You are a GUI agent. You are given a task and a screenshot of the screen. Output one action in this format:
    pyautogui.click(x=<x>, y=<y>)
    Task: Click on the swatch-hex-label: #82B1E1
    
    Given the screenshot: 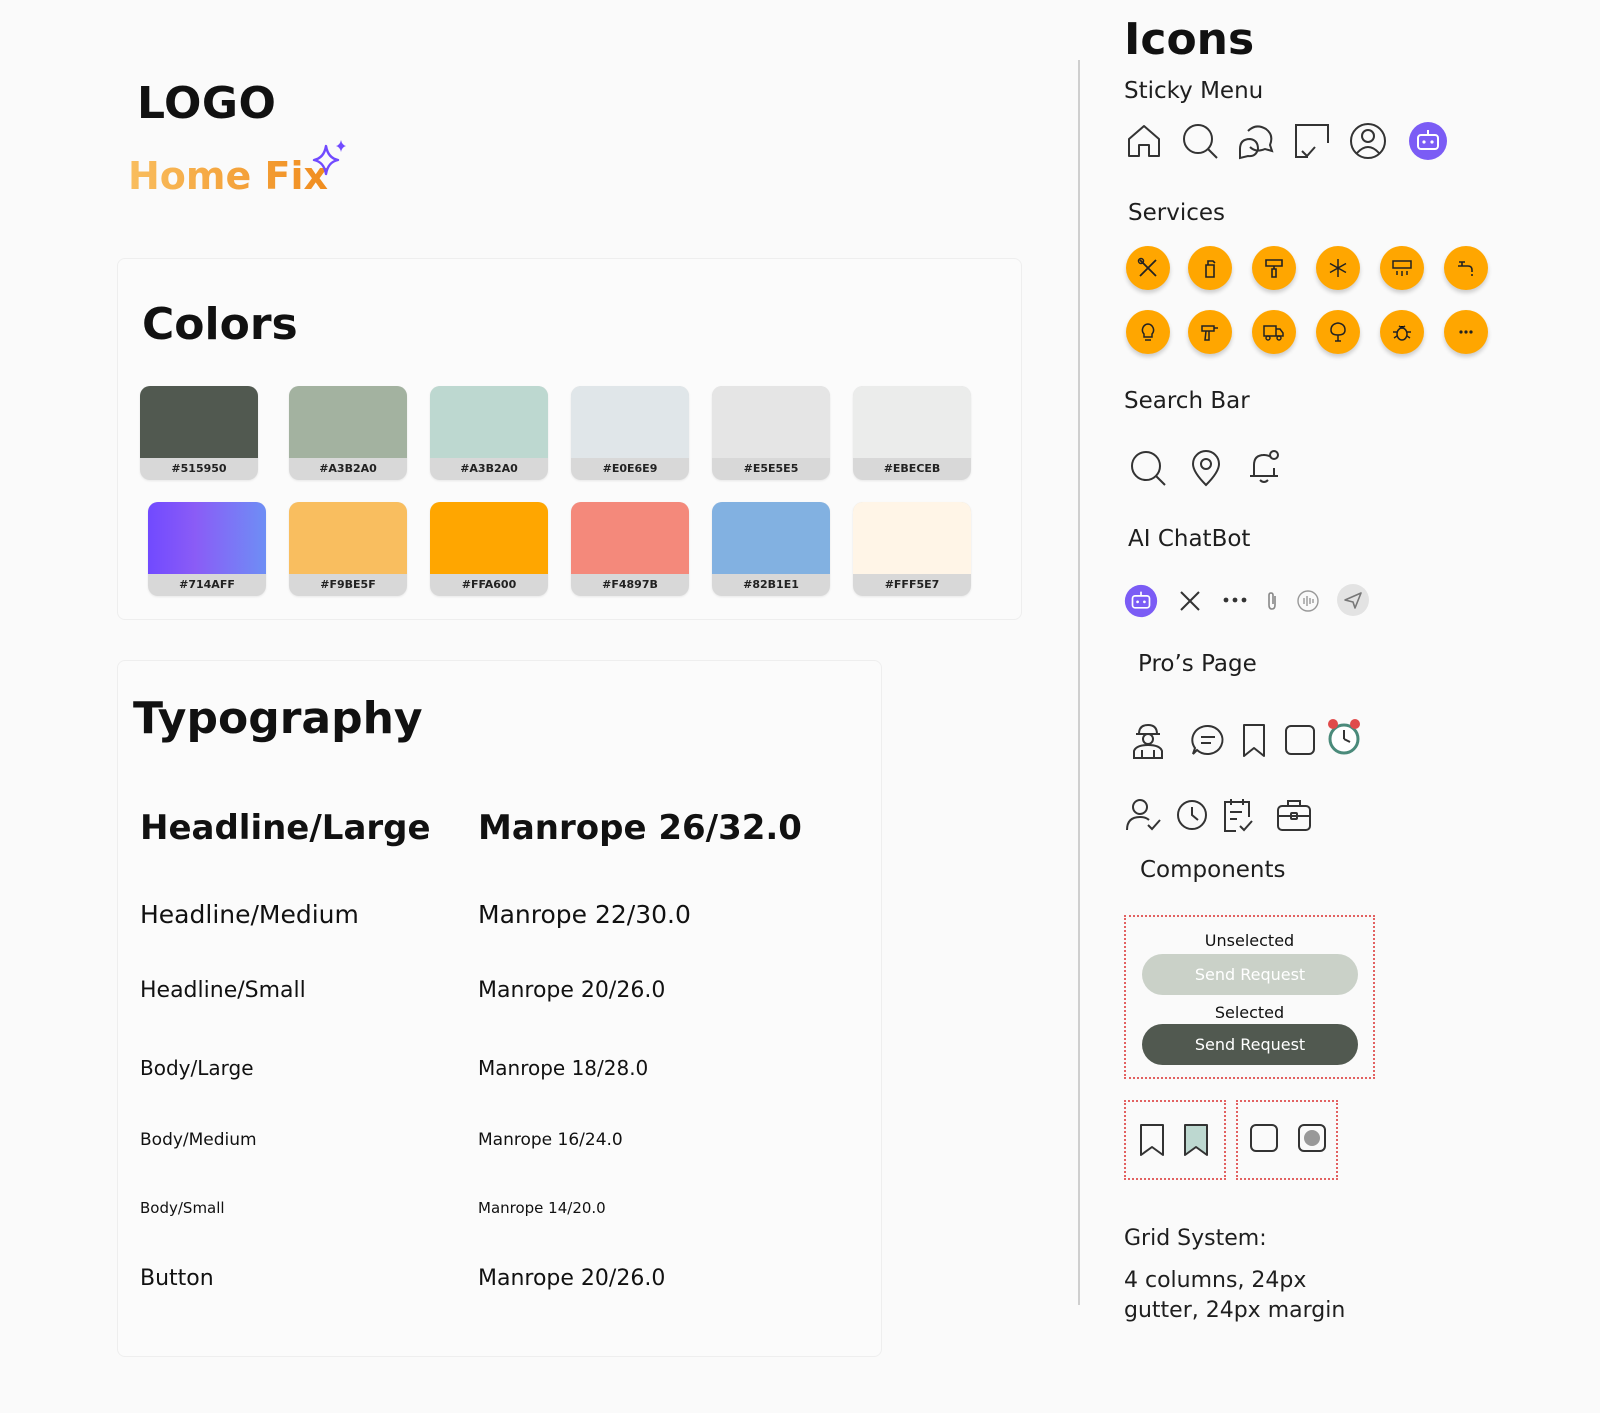 What is the action you would take?
    pyautogui.click(x=771, y=584)
    